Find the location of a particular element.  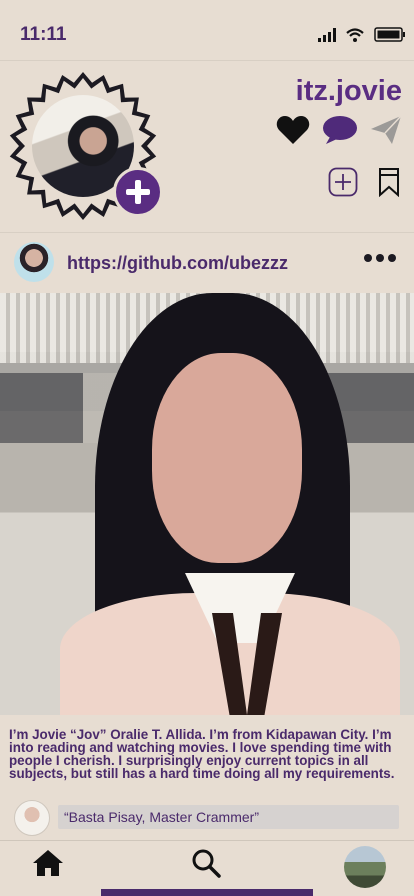

post-header: https://github.com/ubezzz is located at coordinates (207, 262).